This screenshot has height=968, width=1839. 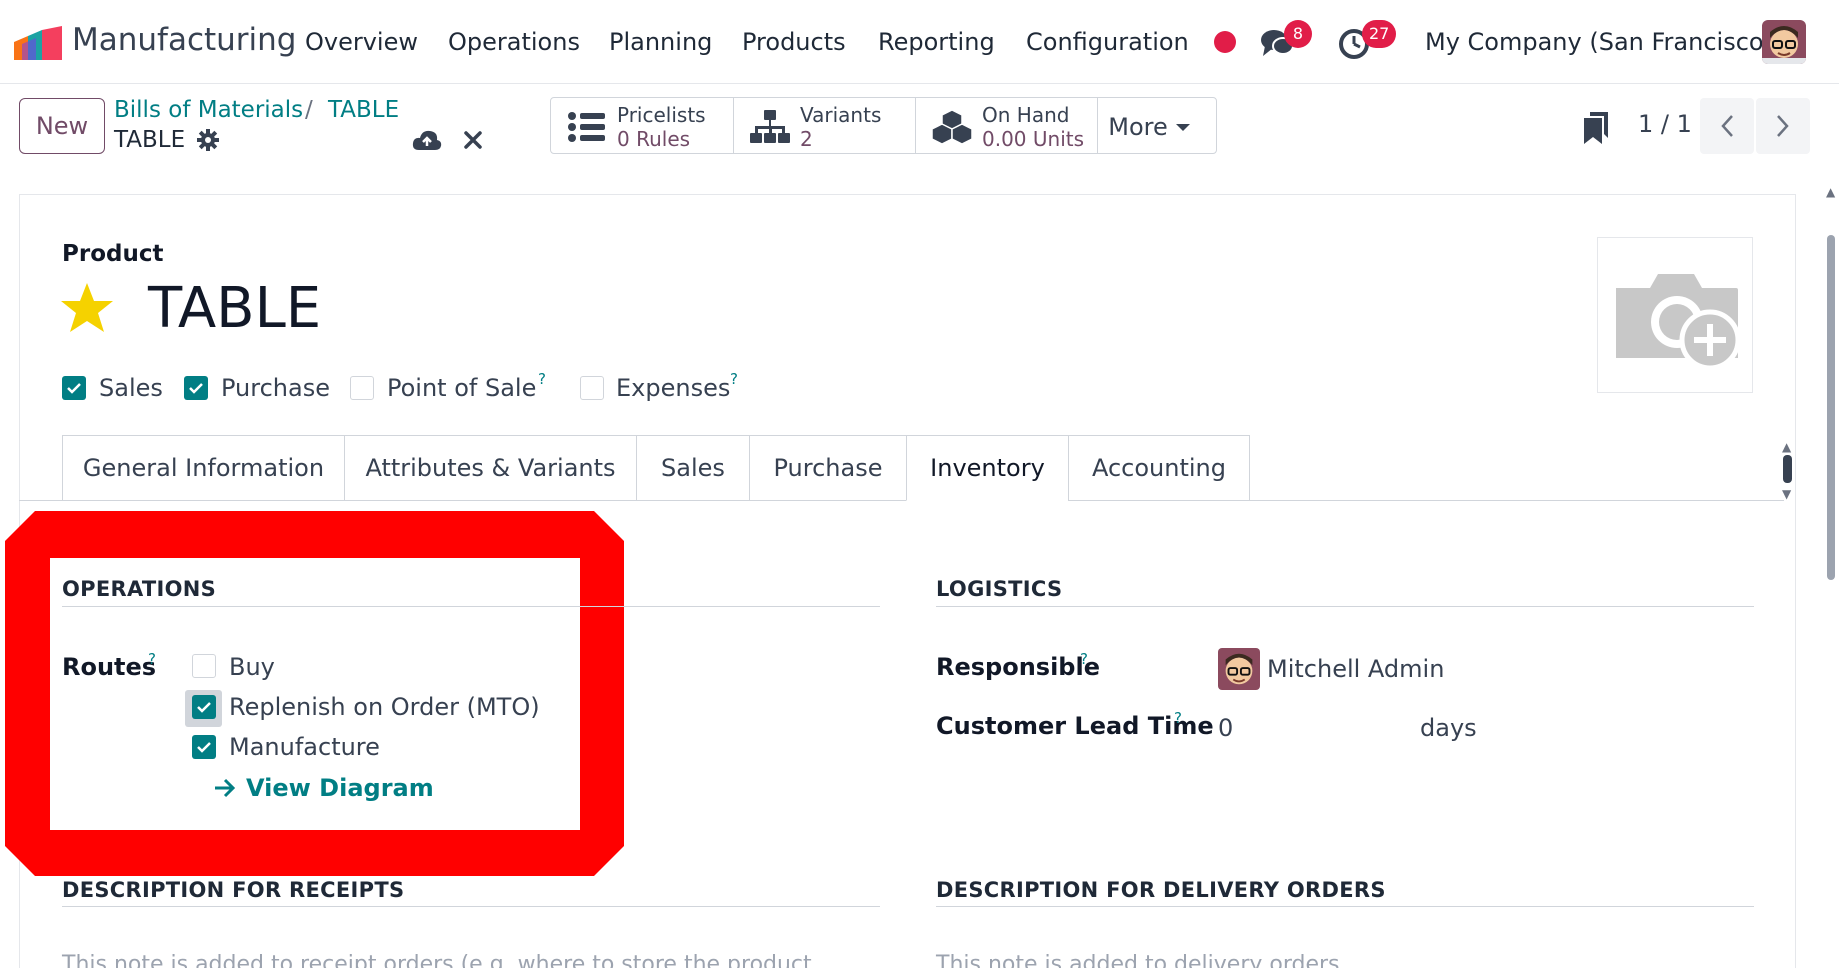 I want to click on customer-lead-time-help-icon: ?, so click(x=1178, y=718).